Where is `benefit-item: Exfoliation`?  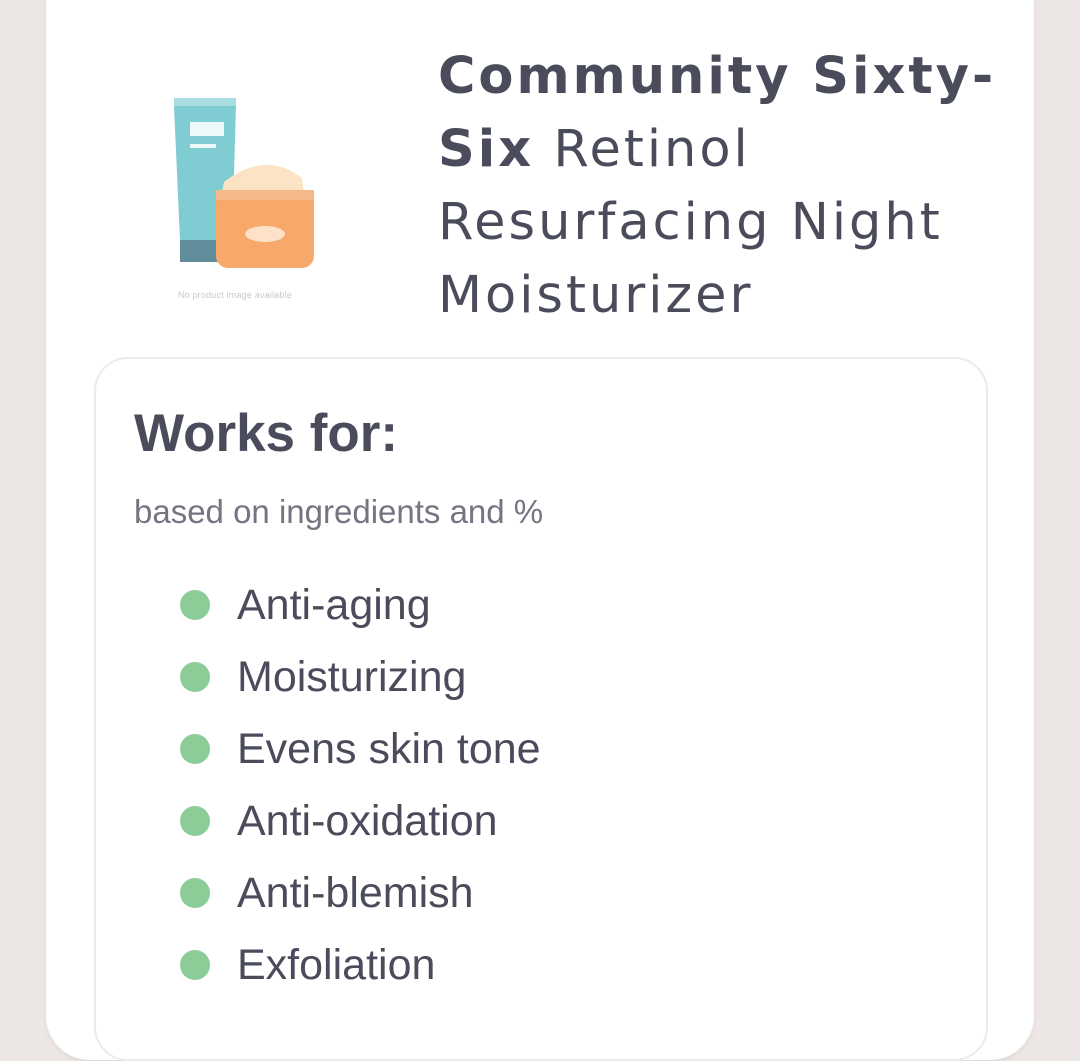 benefit-item: Exfoliation is located at coordinates (360, 965).